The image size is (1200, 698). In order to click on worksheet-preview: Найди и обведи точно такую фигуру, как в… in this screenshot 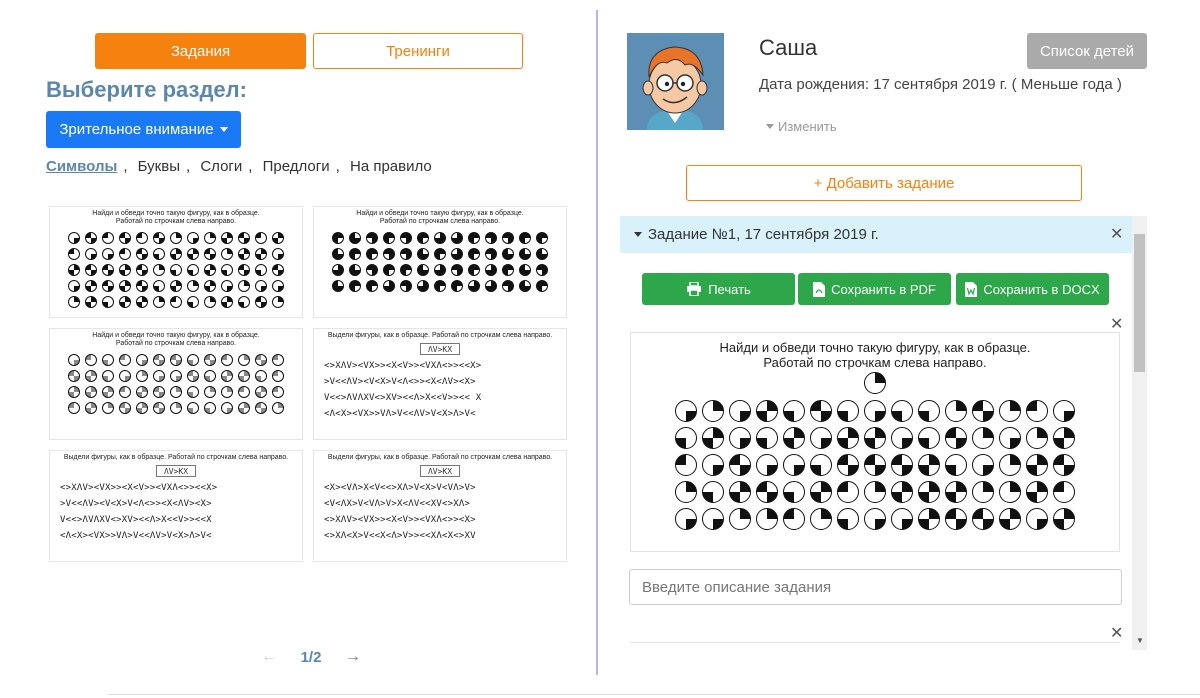, I will do `click(875, 442)`.